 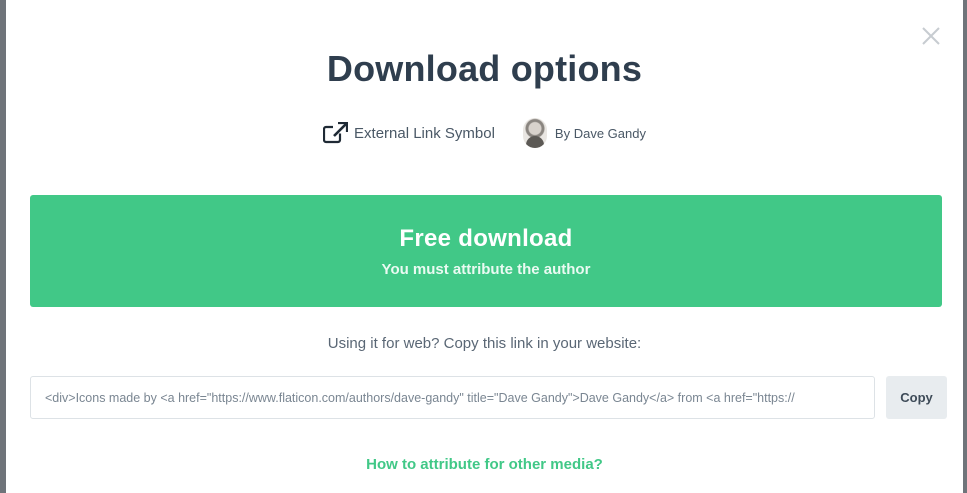 I want to click on free-download-label: Free download, so click(x=486, y=238).